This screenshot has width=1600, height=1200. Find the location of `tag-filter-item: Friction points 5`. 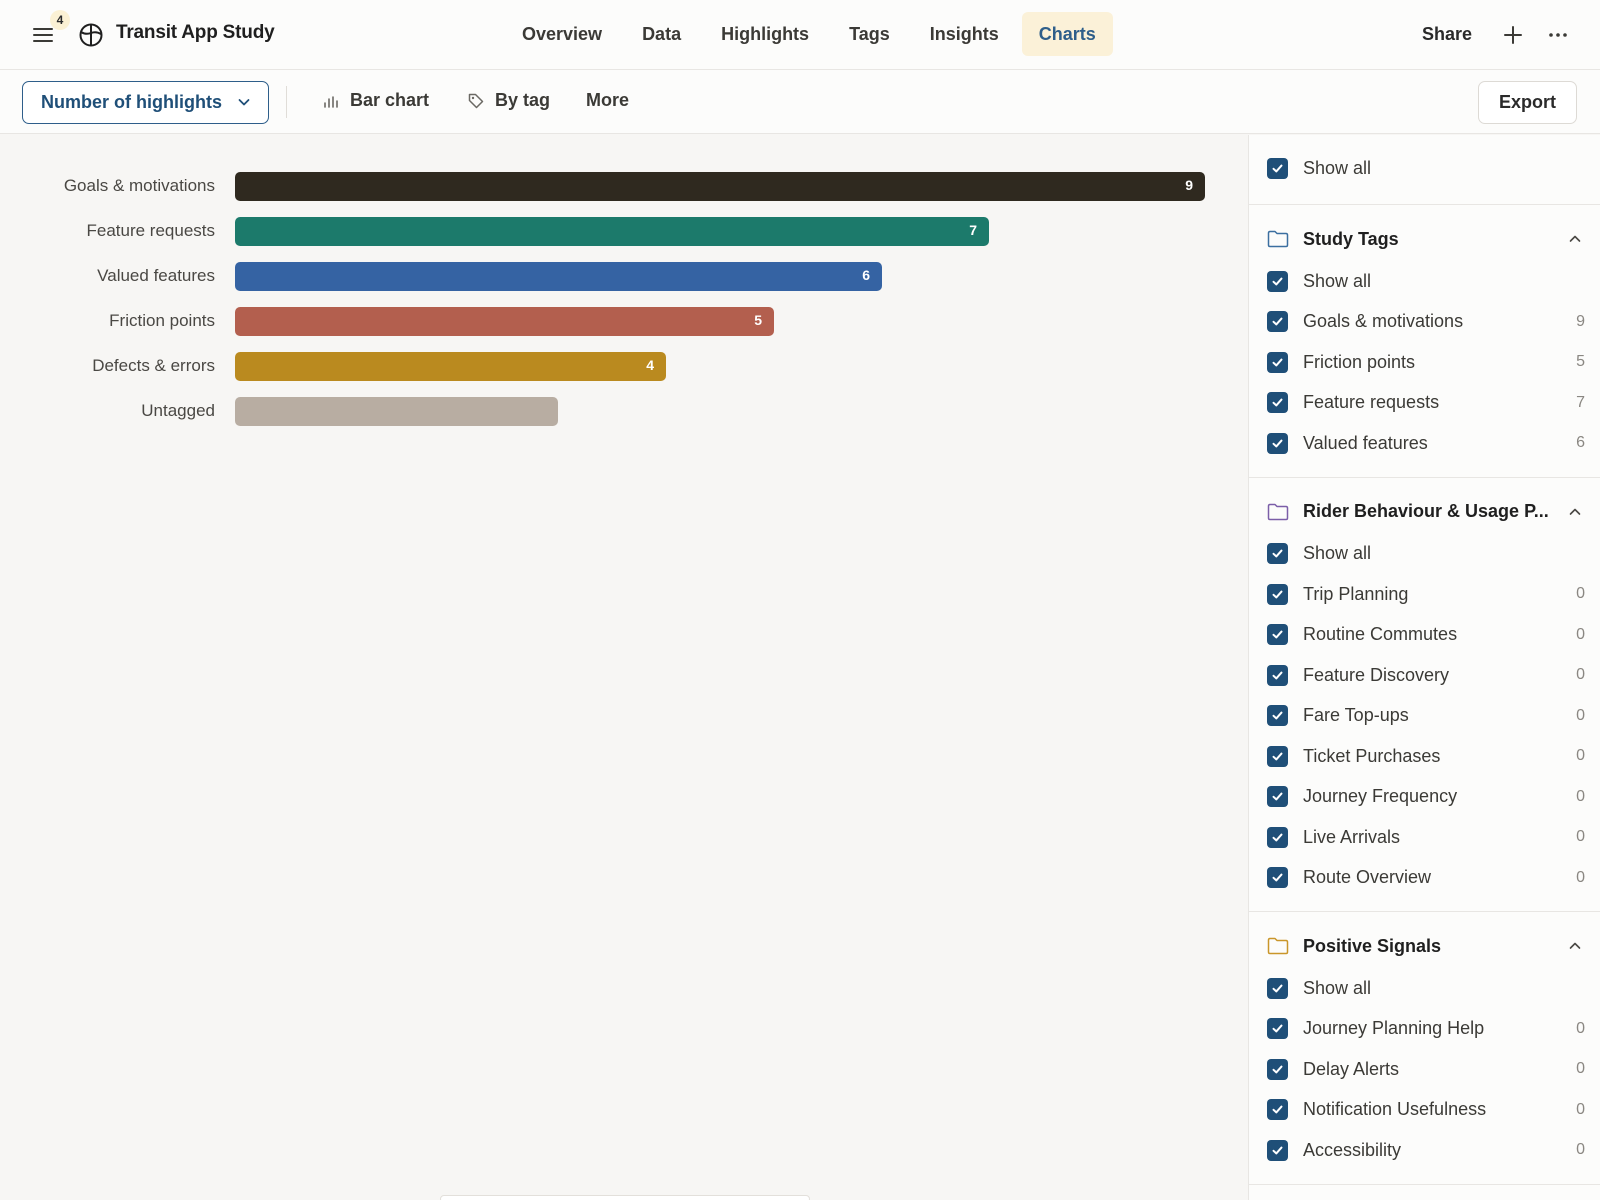

tag-filter-item: Friction points 5 is located at coordinates (1426, 362).